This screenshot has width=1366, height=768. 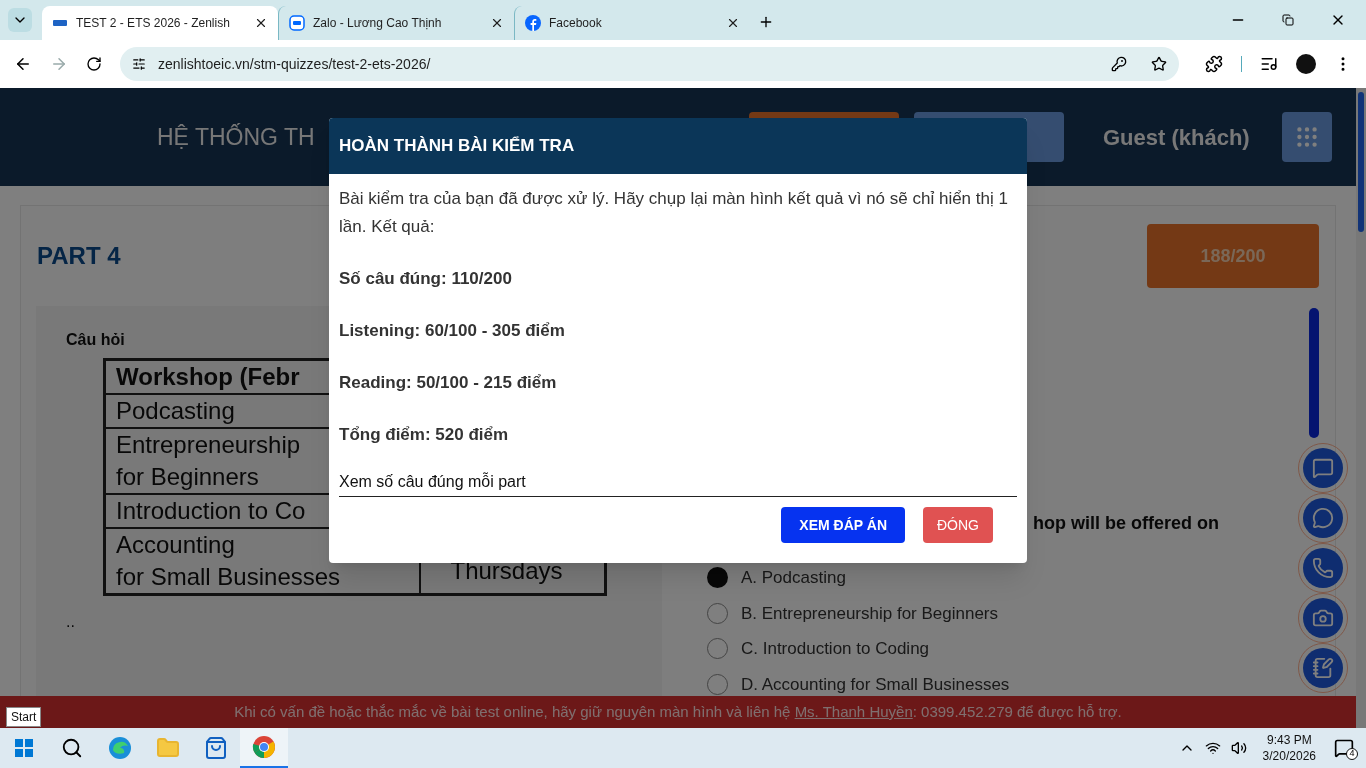 I want to click on note-text: .., so click(x=71, y=622).